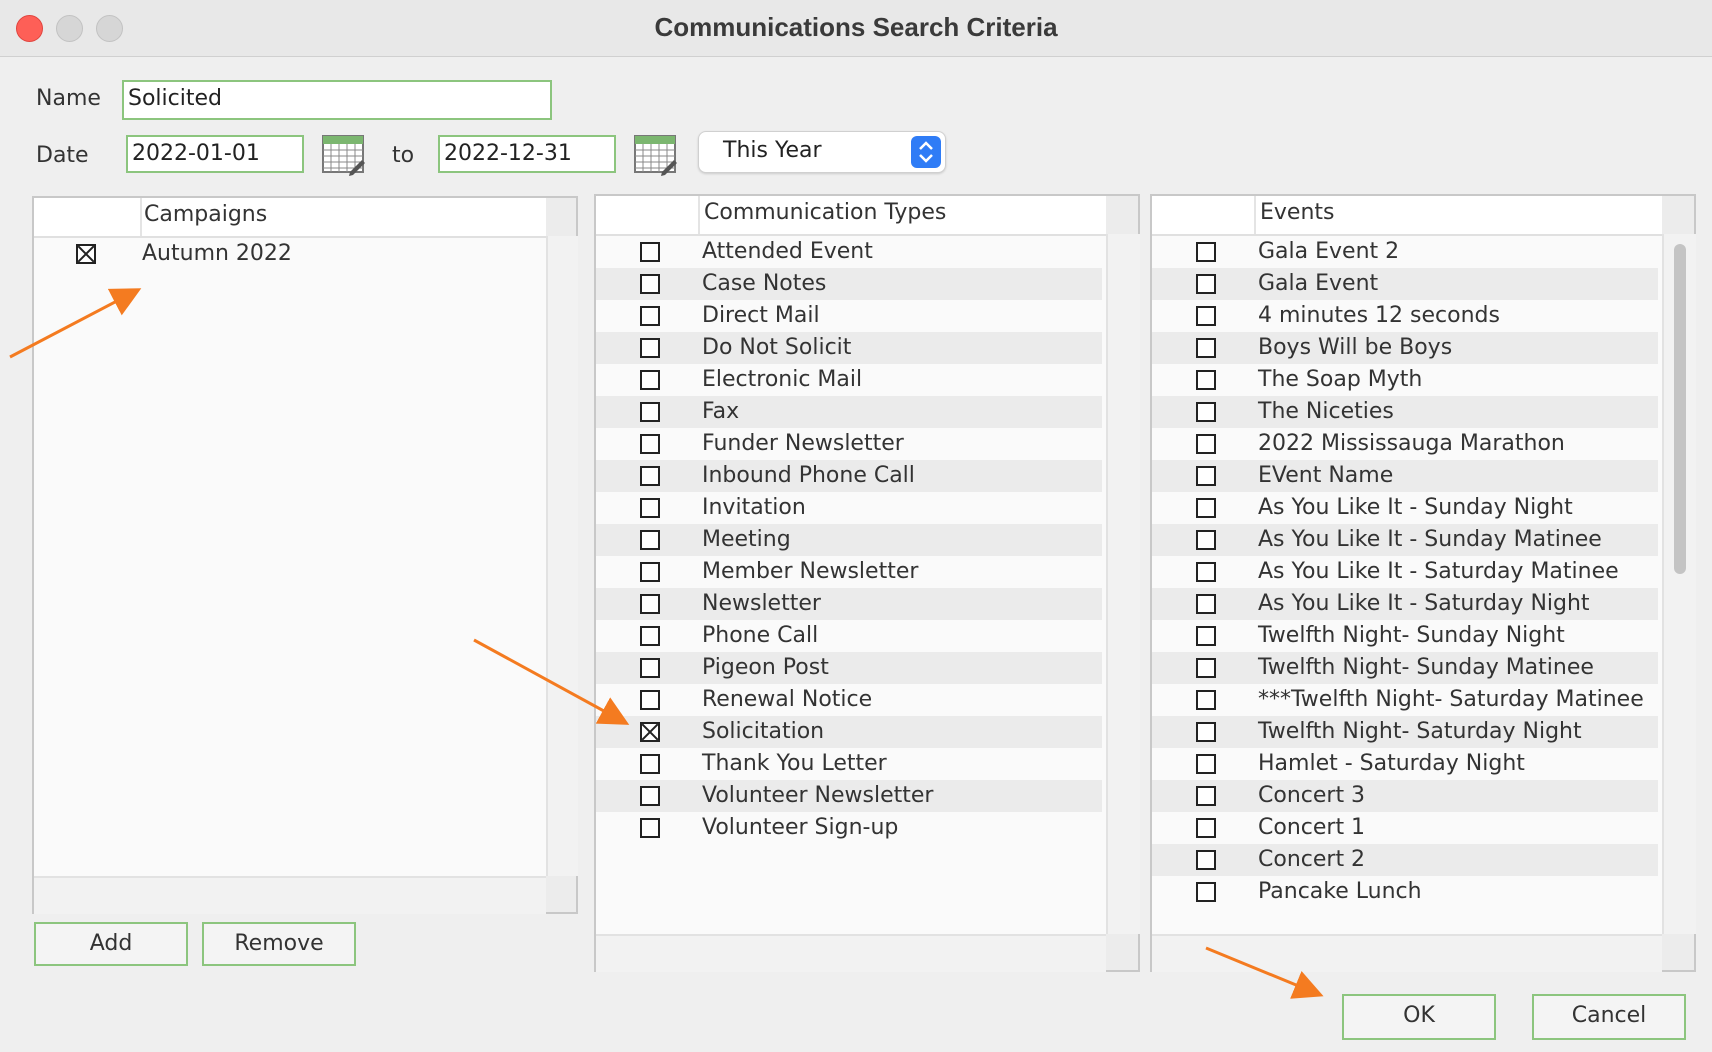 This screenshot has width=1712, height=1052. What do you see at coordinates (1405, 316) in the screenshot?
I see `event-row: 4 minutes 12 seconds` at bounding box center [1405, 316].